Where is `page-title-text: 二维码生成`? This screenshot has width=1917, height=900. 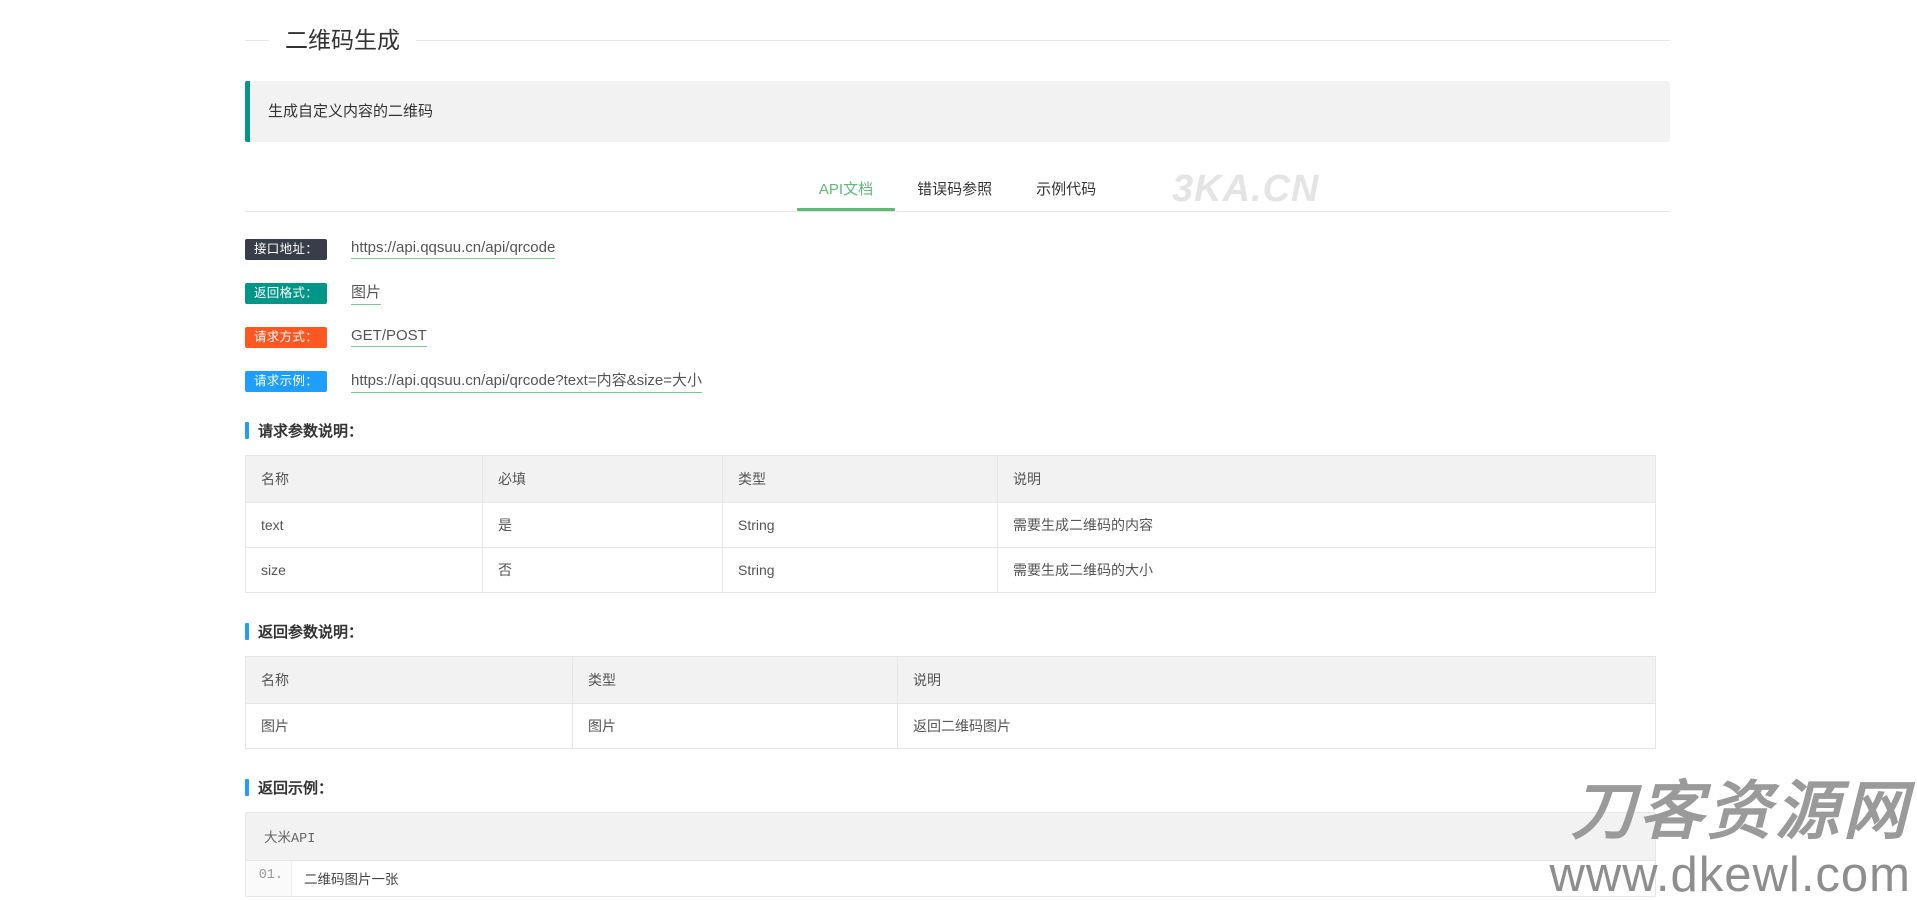
page-title-text: 二维码生成 is located at coordinates (342, 39).